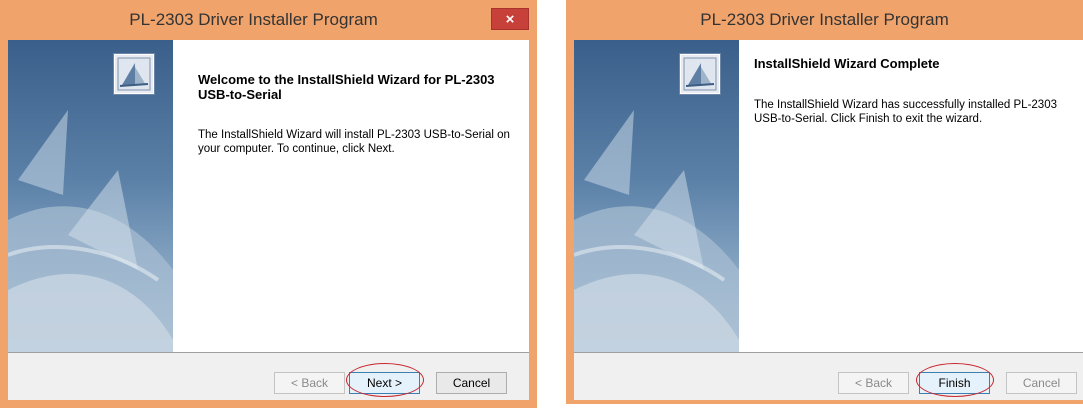 The width and height of the screenshot is (1083, 408). Describe the element at coordinates (828, 376) in the screenshot. I see `wizard-footer: < Back Finish Cancel` at that location.